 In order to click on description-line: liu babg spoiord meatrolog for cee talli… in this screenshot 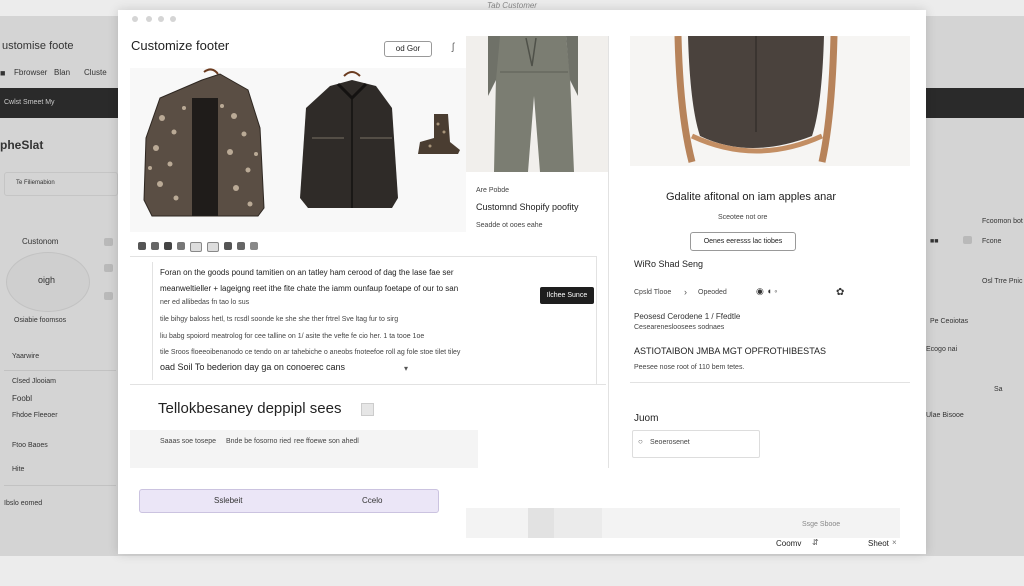, I will do `click(292, 336)`.